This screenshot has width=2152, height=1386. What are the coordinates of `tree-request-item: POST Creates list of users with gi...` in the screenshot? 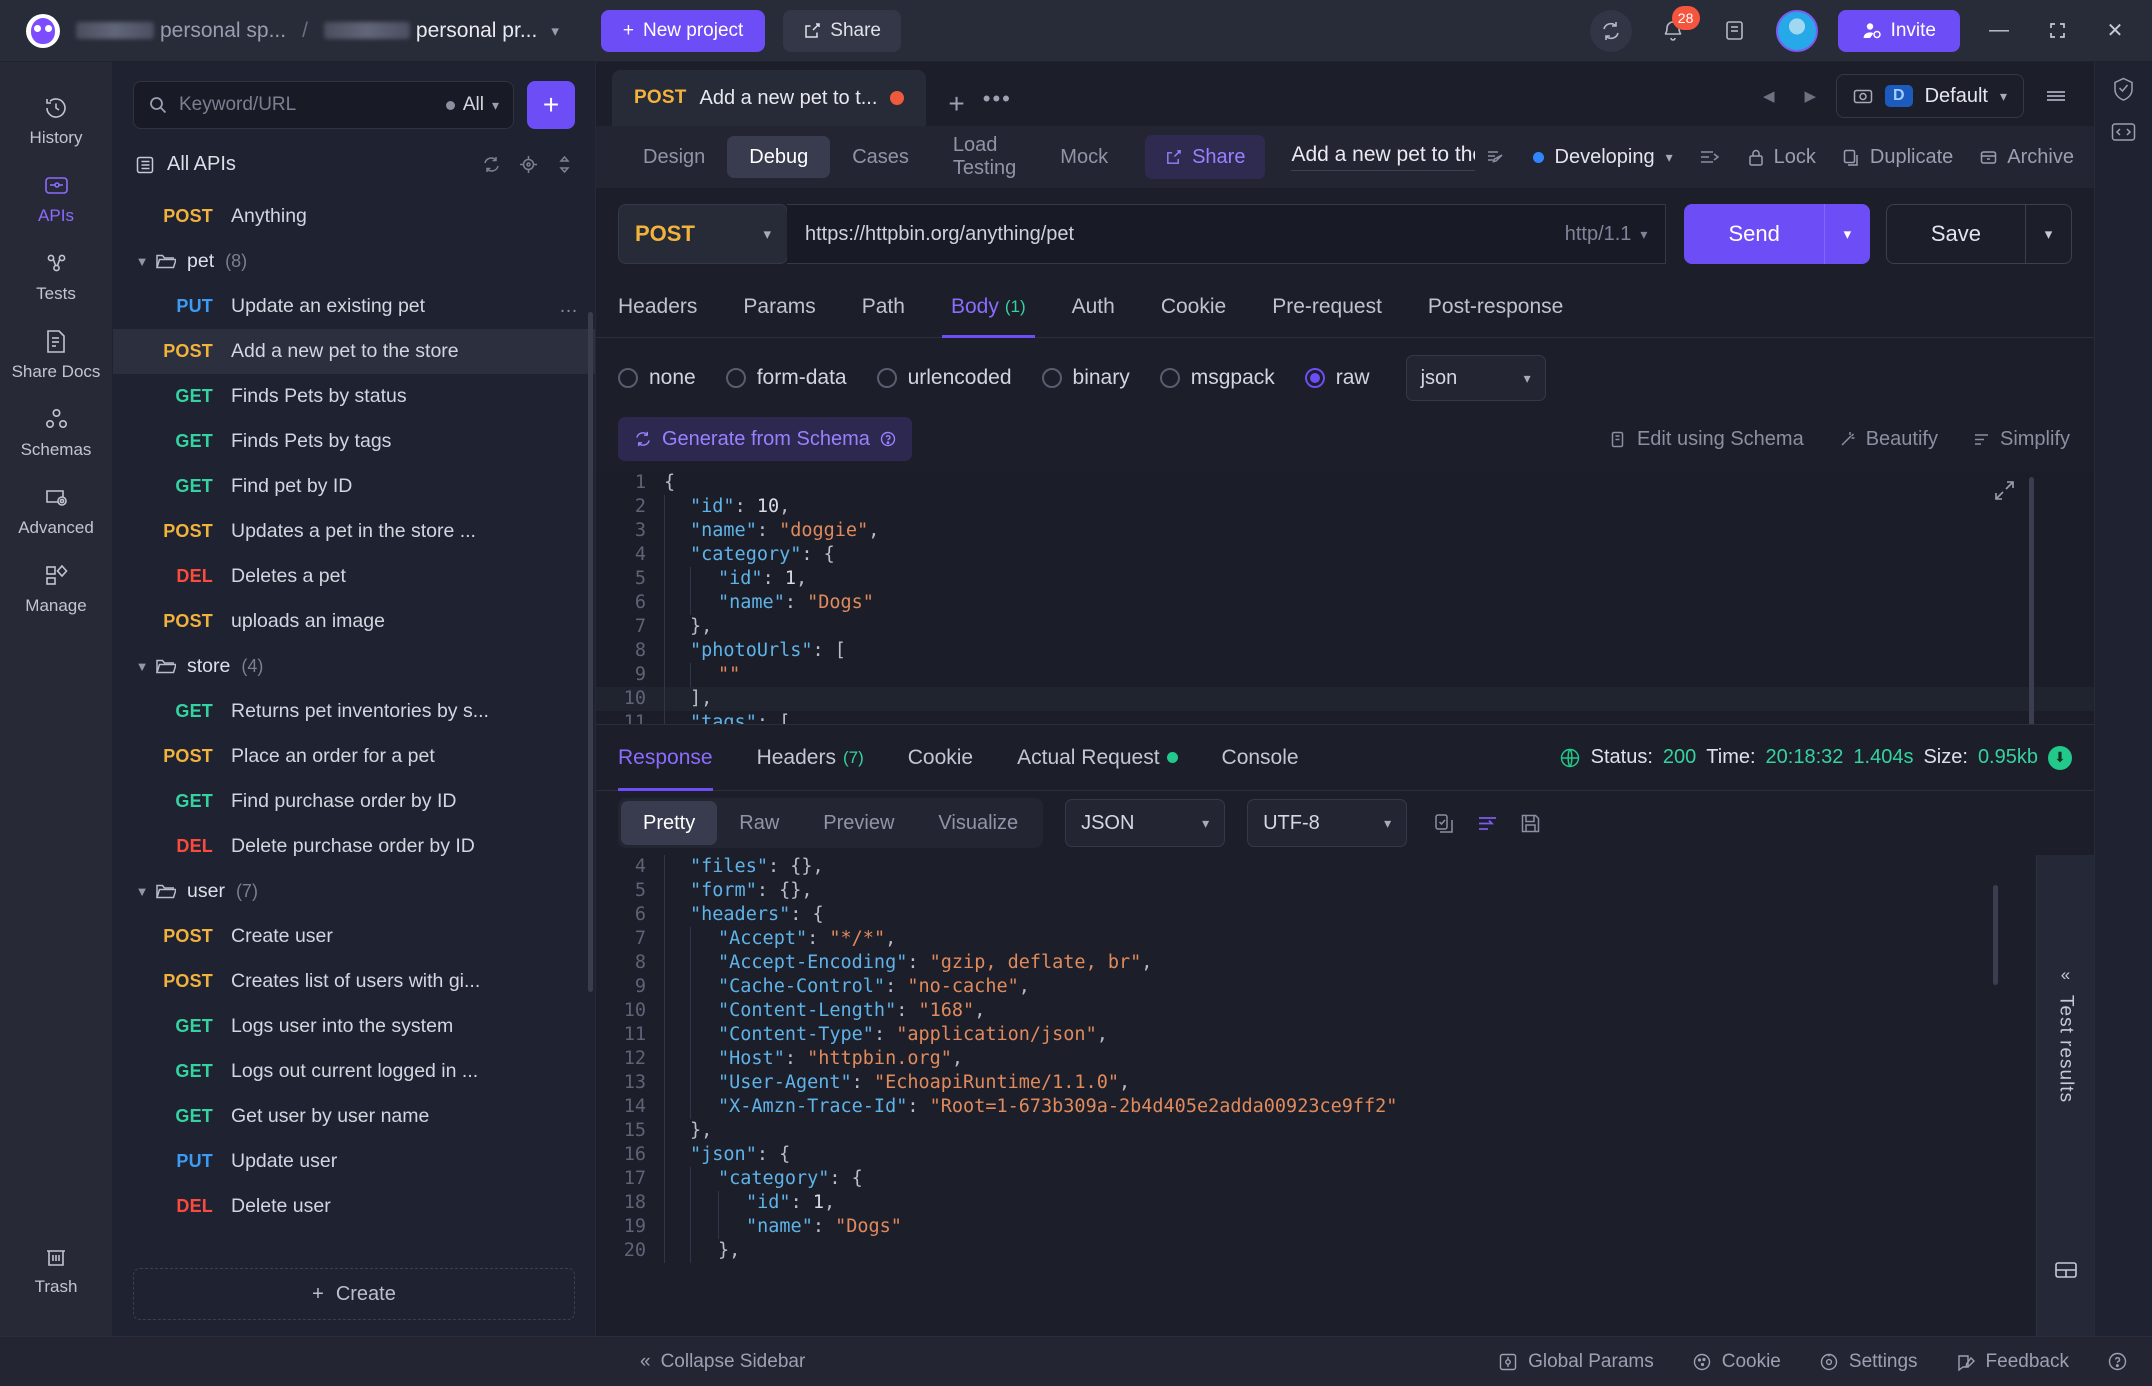 It's located at (354, 981).